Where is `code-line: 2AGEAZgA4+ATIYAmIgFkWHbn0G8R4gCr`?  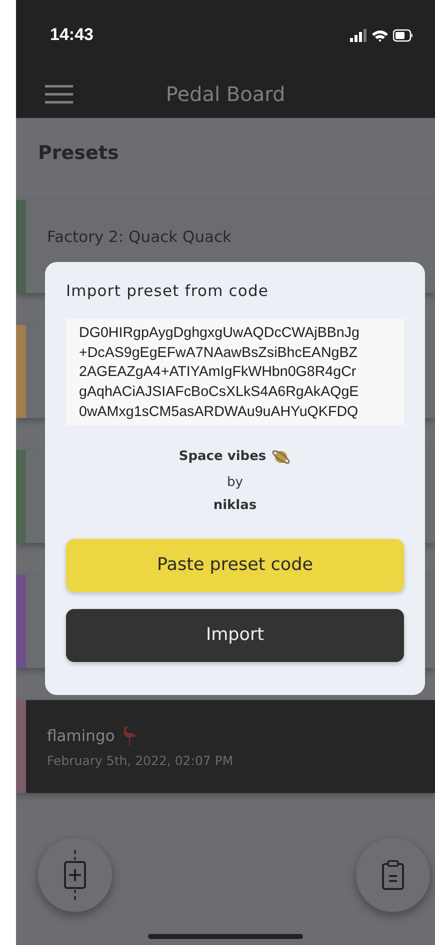
code-line: 2AGEAZgA4+ATIYAmIgFkWHbn0G8R4gCr is located at coordinates (218, 372).